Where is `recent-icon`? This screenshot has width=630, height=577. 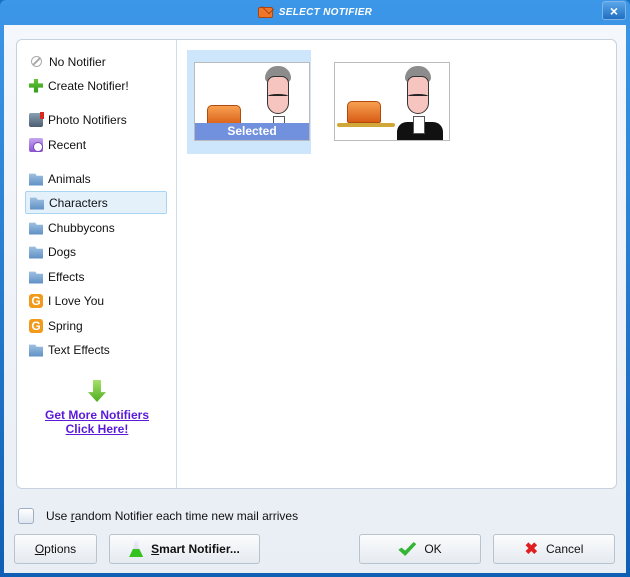 recent-icon is located at coordinates (36, 144).